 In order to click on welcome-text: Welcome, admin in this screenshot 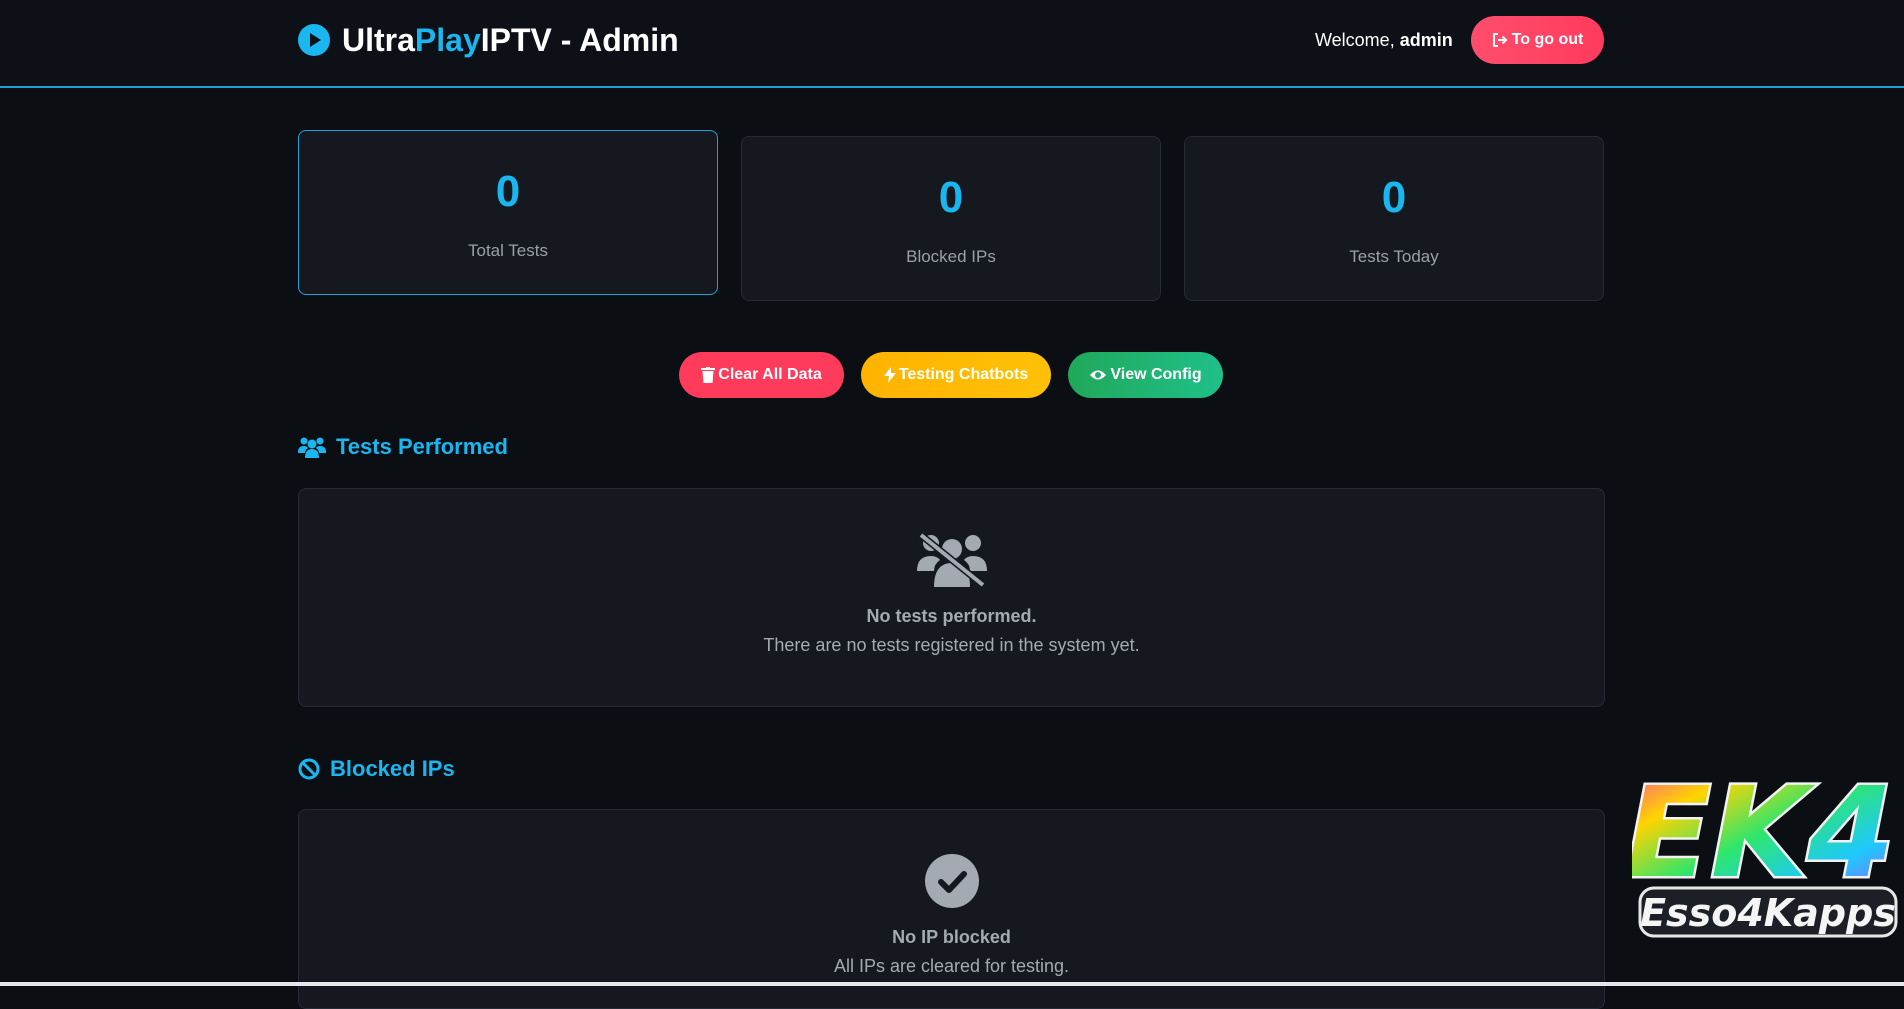, I will do `click(1384, 40)`.